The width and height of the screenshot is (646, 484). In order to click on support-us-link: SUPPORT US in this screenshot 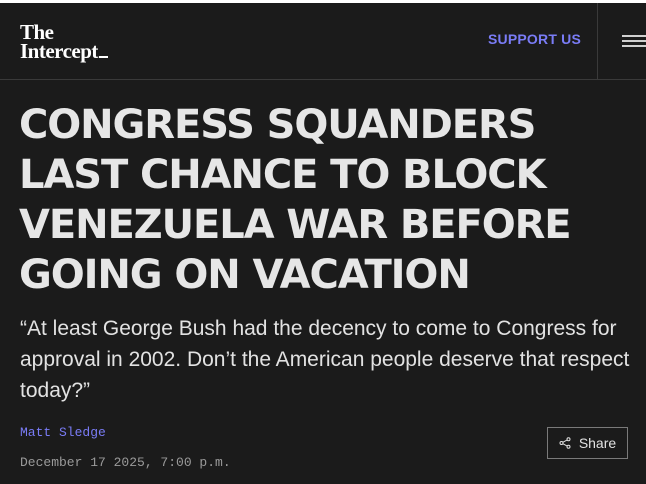, I will do `click(534, 39)`.